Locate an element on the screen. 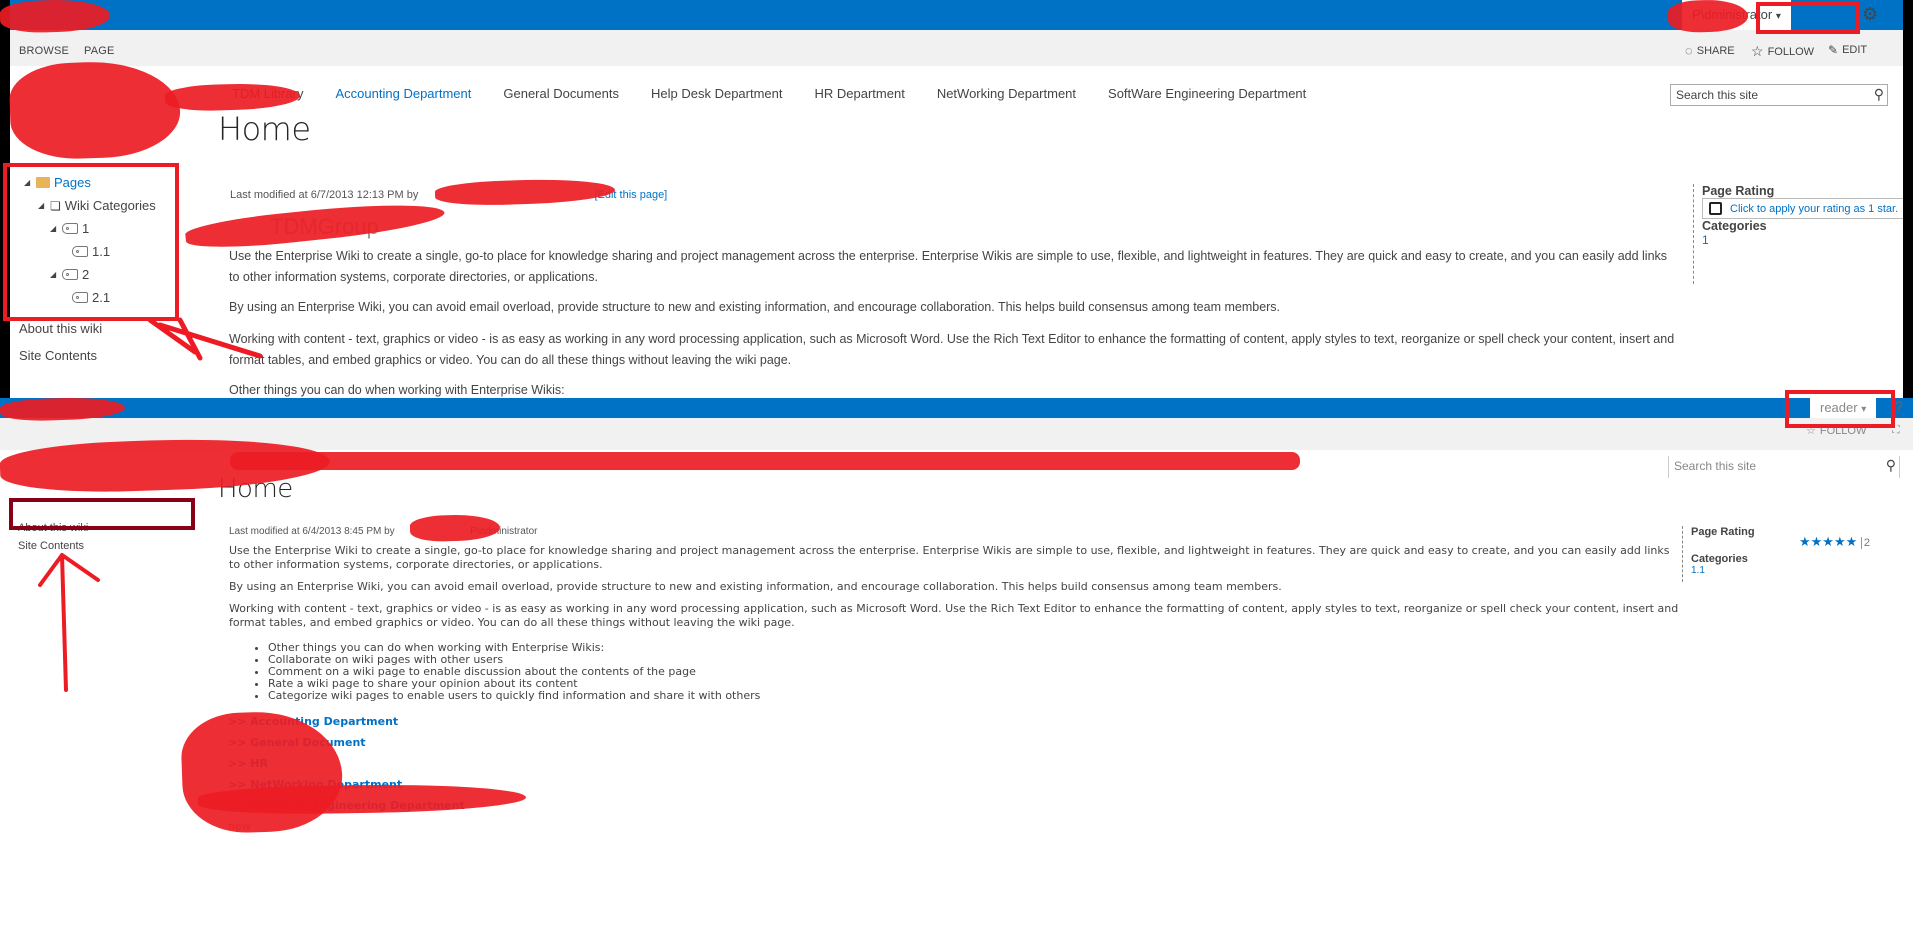 The height and width of the screenshot is (939, 1913). share-label: SHARE is located at coordinates (1715, 50).